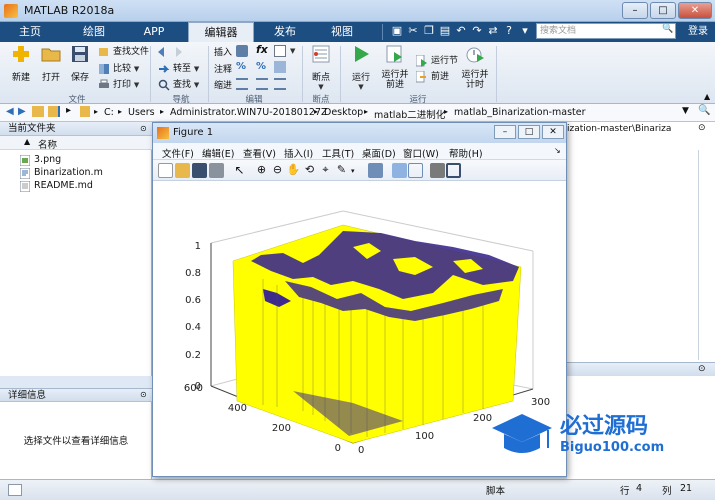 This screenshot has width=715, height=500. Describe the element at coordinates (261, 170) in the screenshot. I see `zoom-in-icon: ⊕` at that location.